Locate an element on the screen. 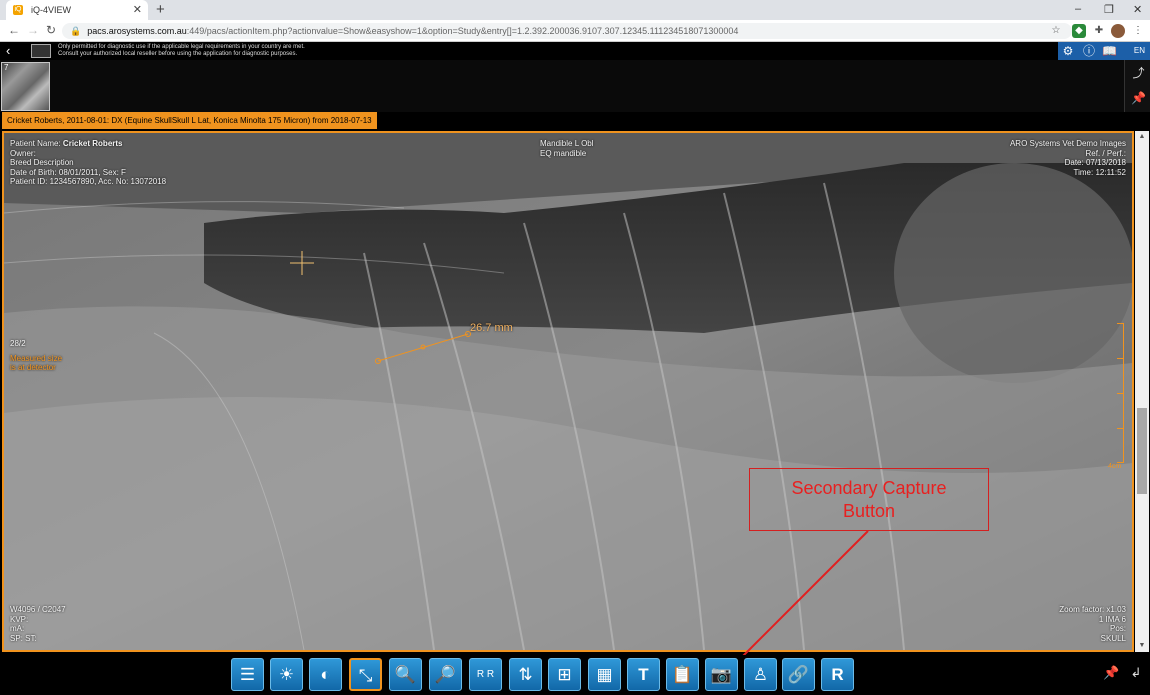 This screenshot has width=1150, height=695. header-tools: ⚙ ⓘ 📖 EN is located at coordinates (1104, 51).